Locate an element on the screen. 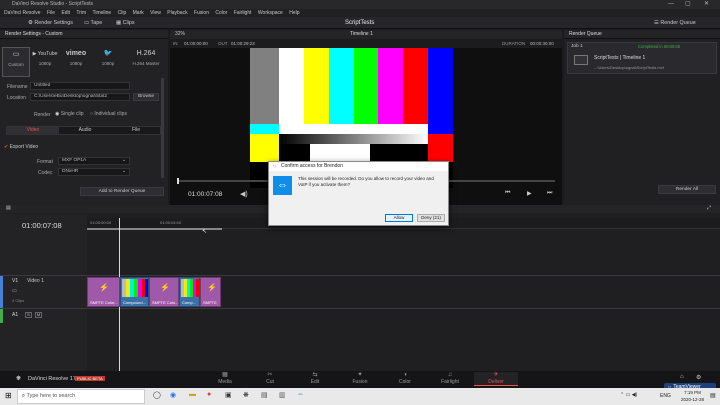  app-icon: ▣ is located at coordinates (228, 395).